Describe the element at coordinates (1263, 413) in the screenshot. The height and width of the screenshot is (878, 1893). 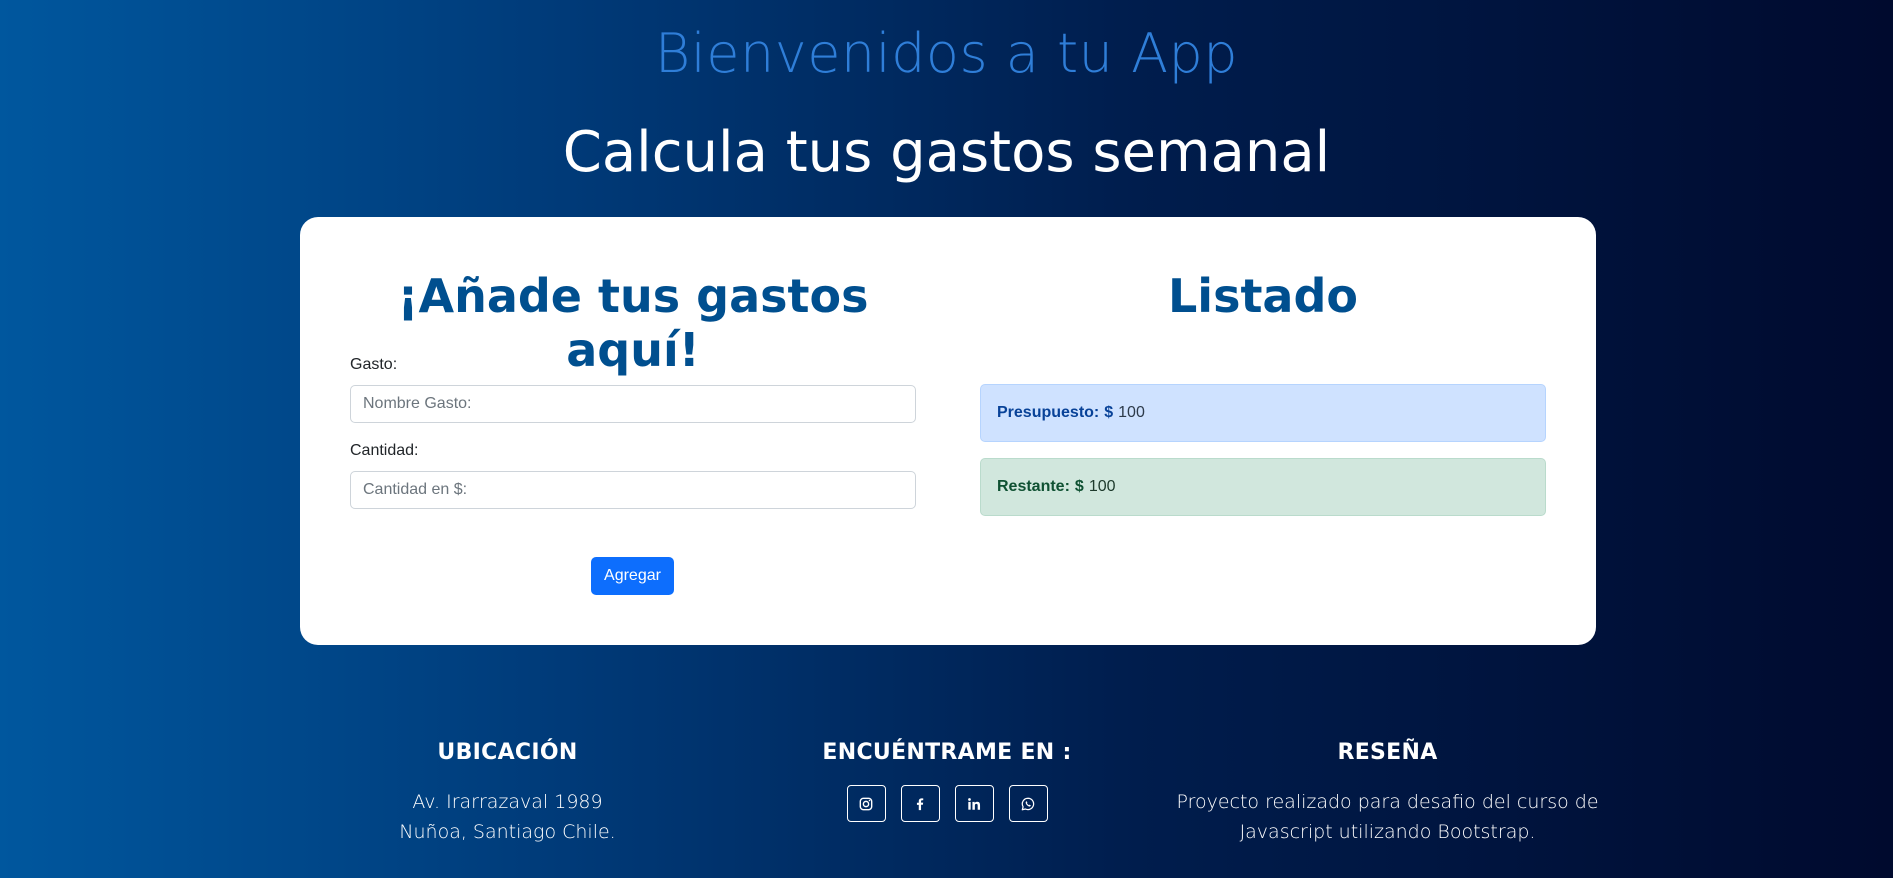
I see `budget-alert: Presupuesto: $ 100` at that location.